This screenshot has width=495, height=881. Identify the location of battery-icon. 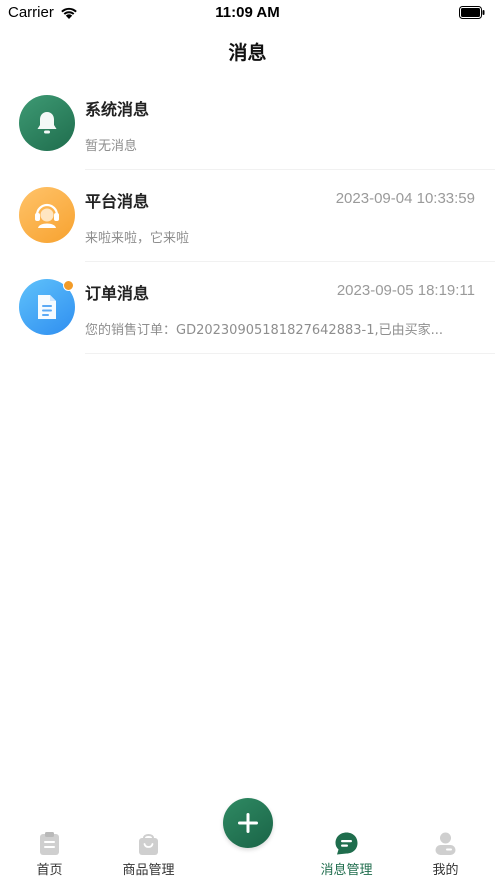
(472, 12).